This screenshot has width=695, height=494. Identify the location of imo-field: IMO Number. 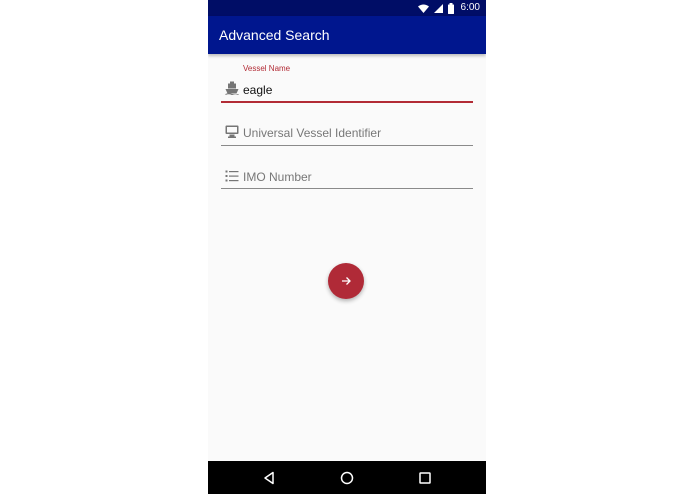
(347, 176).